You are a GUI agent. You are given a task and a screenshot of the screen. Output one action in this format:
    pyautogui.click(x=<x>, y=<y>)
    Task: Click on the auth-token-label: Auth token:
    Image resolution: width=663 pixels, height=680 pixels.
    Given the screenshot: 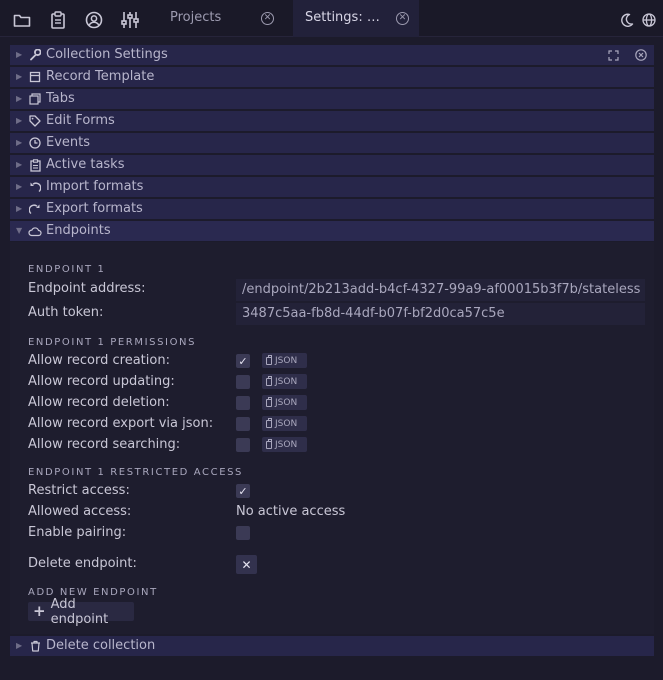 What is the action you would take?
    pyautogui.click(x=66, y=312)
    